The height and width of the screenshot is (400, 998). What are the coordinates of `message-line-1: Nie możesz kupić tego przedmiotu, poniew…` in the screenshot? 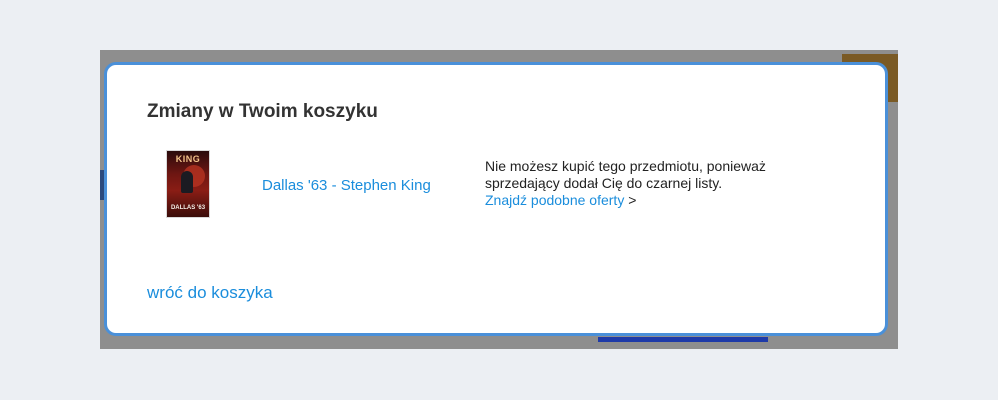 It's located at (625, 166).